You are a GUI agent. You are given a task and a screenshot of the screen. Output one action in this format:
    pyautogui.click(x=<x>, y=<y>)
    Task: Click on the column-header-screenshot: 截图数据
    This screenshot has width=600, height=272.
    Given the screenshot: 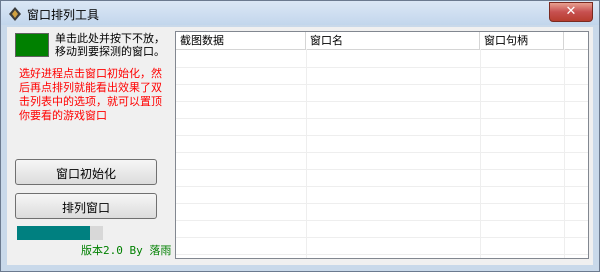 What is the action you would take?
    pyautogui.click(x=241, y=40)
    